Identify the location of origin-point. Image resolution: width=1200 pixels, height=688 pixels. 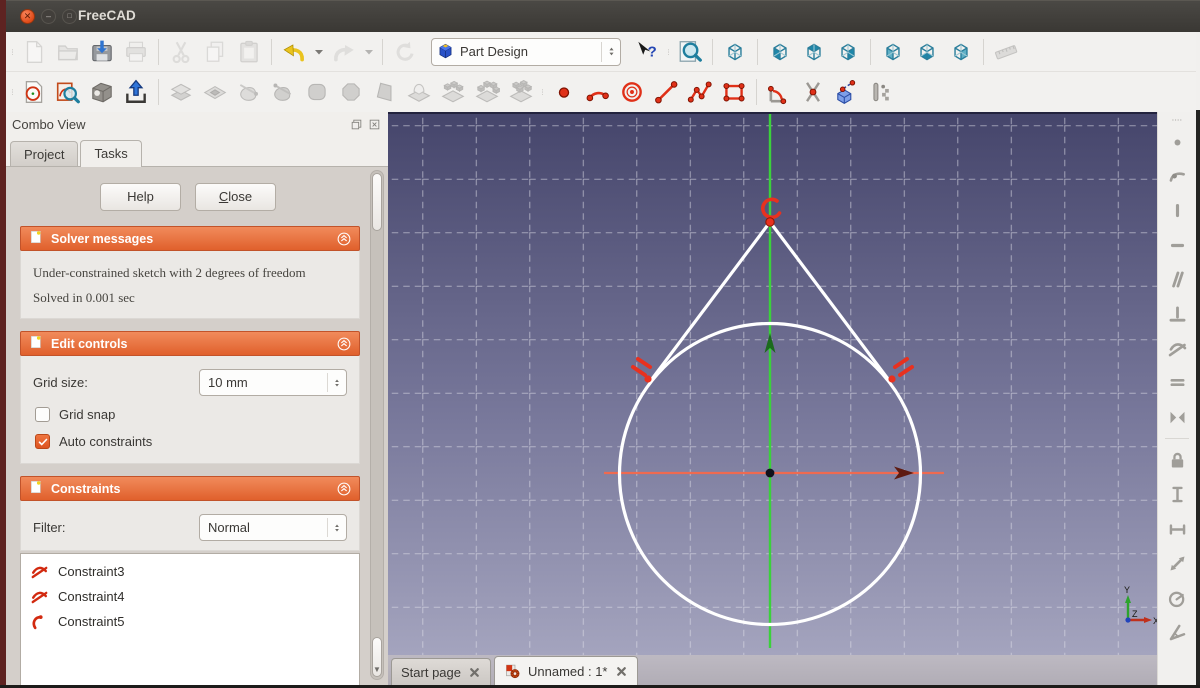
(770, 473).